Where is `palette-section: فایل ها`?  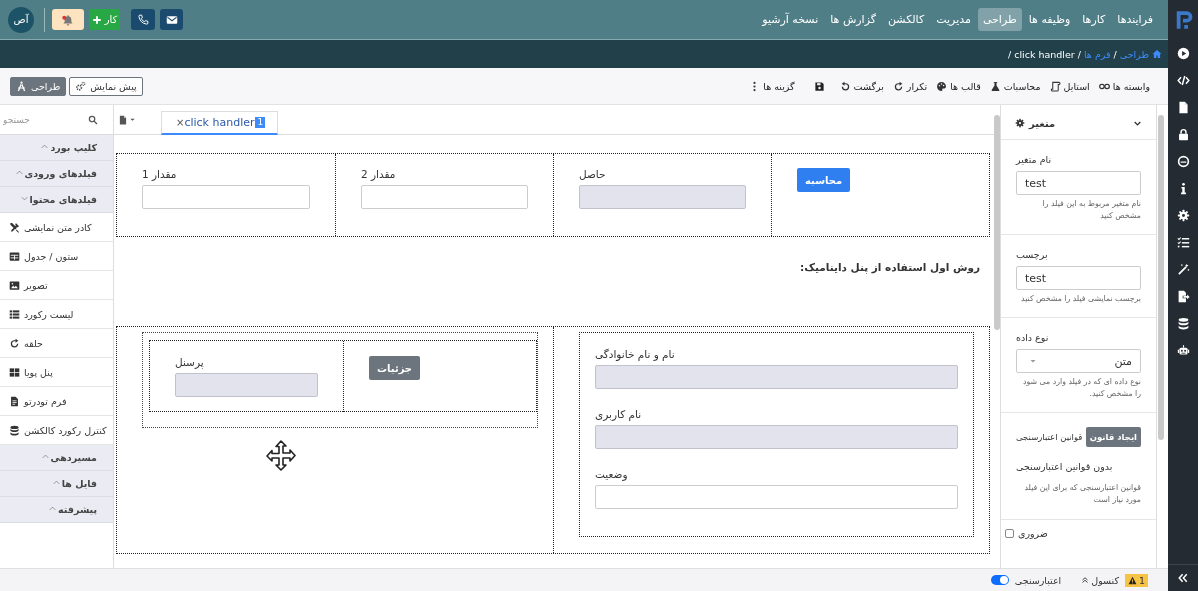 palette-section: فایل ها is located at coordinates (56, 484).